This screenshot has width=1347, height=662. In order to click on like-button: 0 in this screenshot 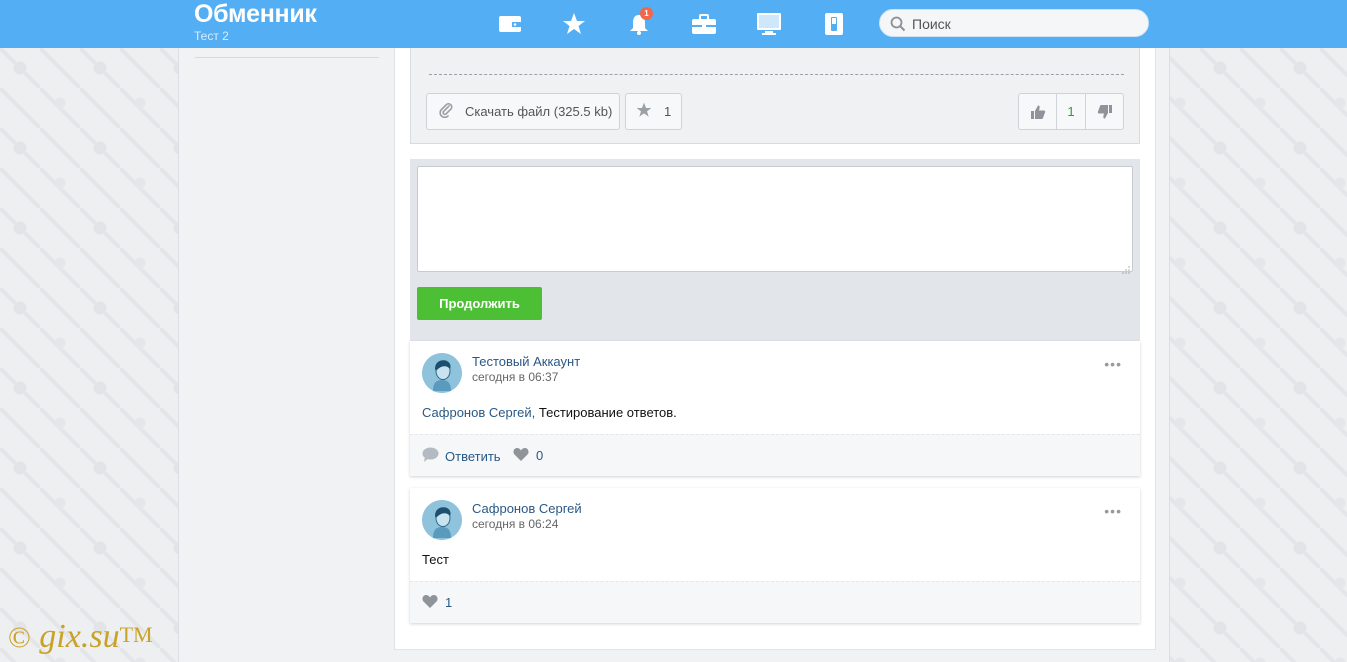, I will do `click(528, 455)`.